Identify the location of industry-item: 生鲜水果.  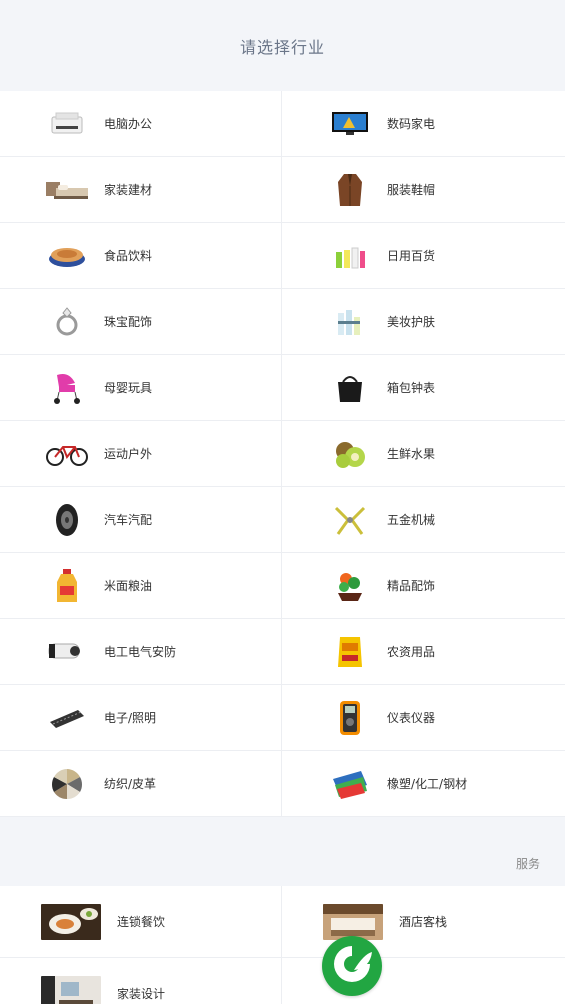
(423, 454).